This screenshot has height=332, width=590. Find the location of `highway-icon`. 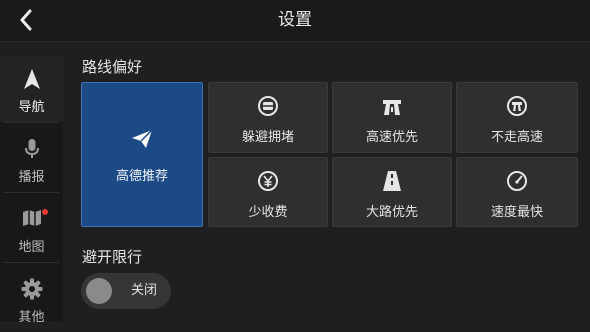

highway-icon is located at coordinates (392, 107).